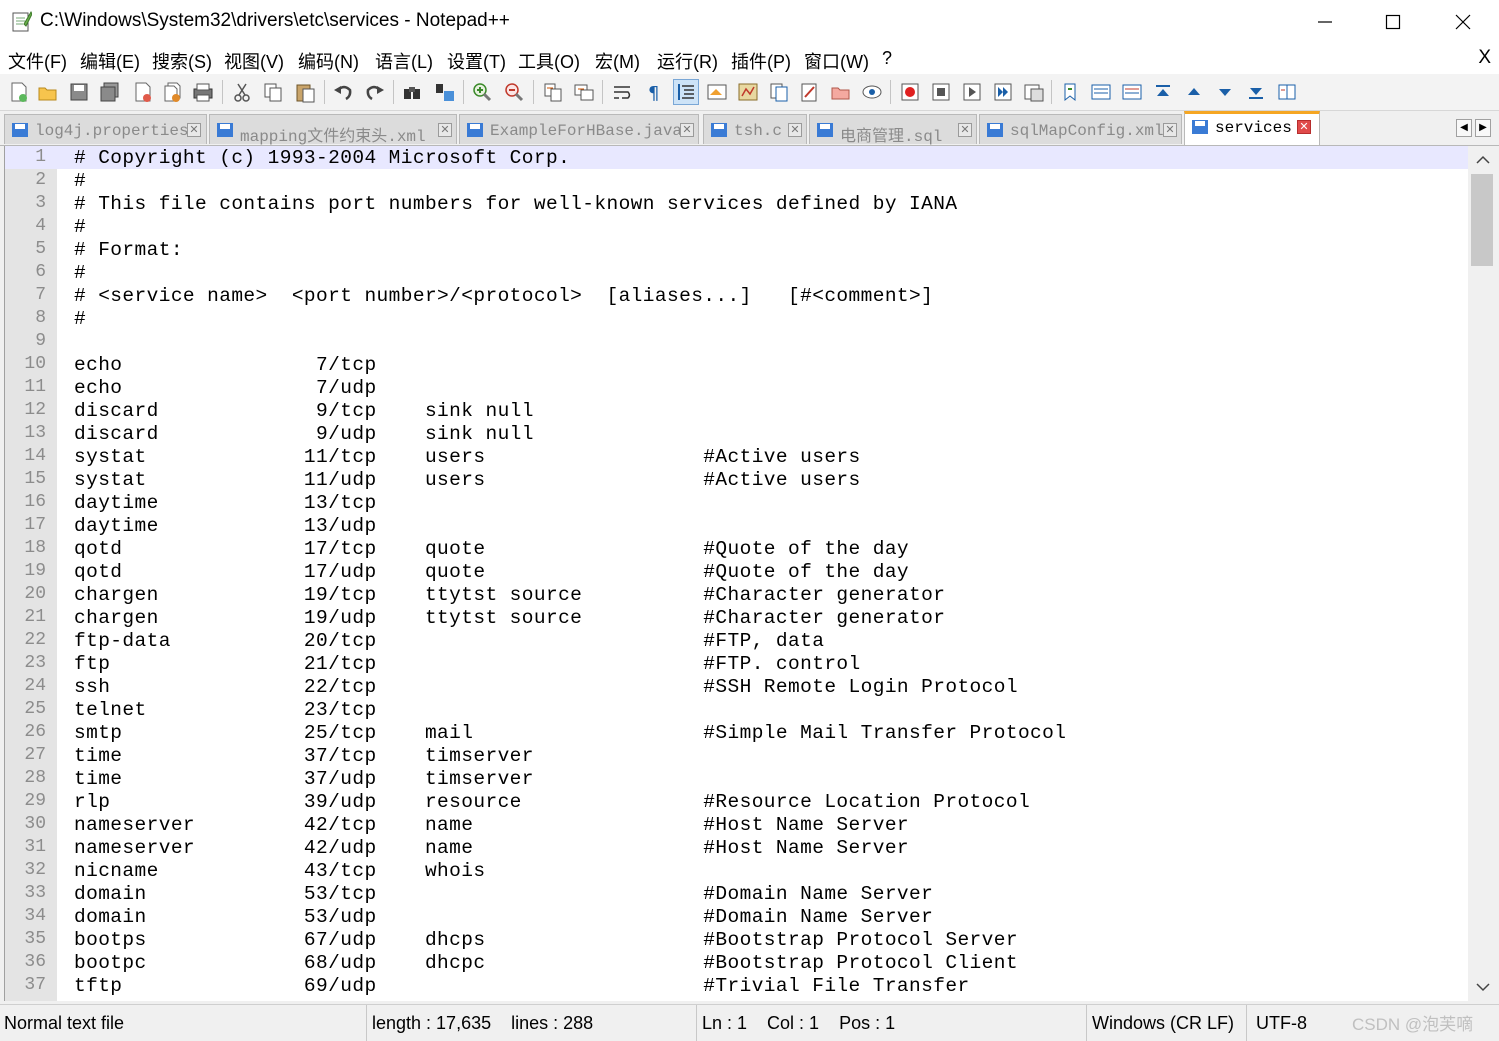 This screenshot has height=1041, width=1499. I want to click on close-all-button, so click(173, 92).